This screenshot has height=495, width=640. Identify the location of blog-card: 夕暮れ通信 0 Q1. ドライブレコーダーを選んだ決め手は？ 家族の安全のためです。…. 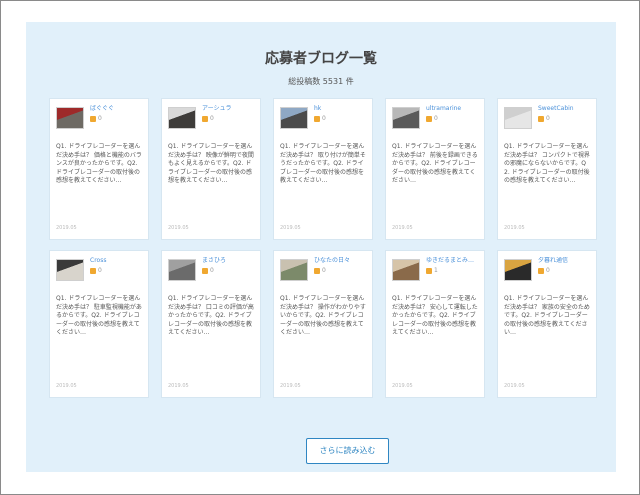
(547, 324).